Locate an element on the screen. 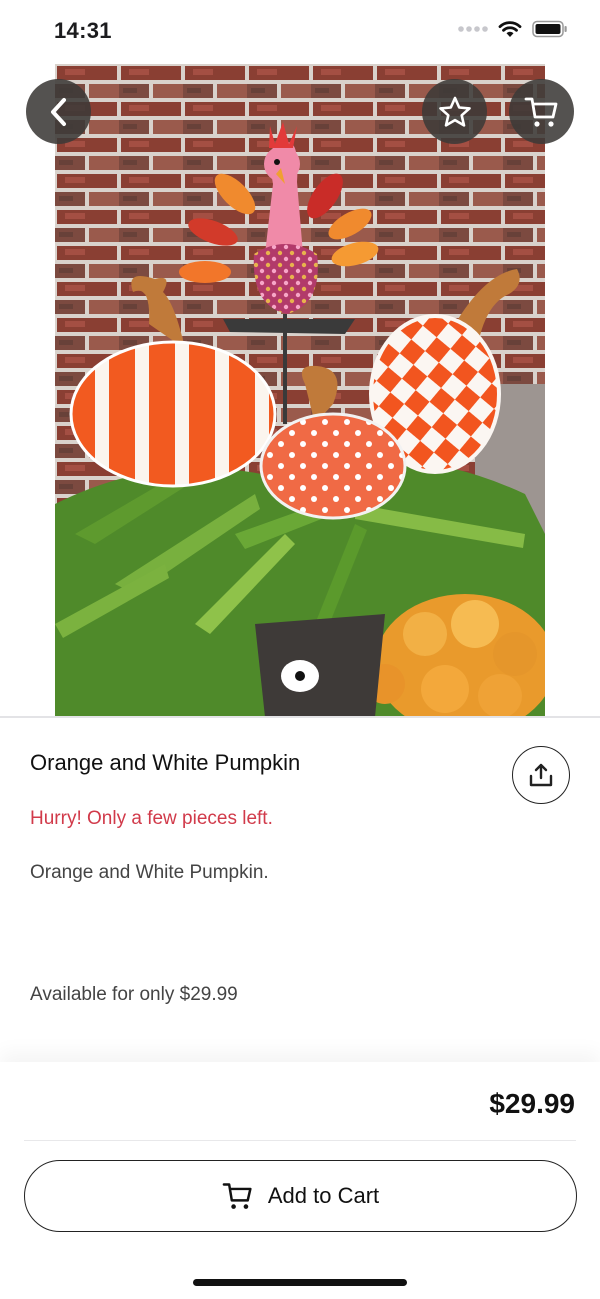 This screenshot has width=600, height=1299. status-icons is located at coordinates (513, 29).